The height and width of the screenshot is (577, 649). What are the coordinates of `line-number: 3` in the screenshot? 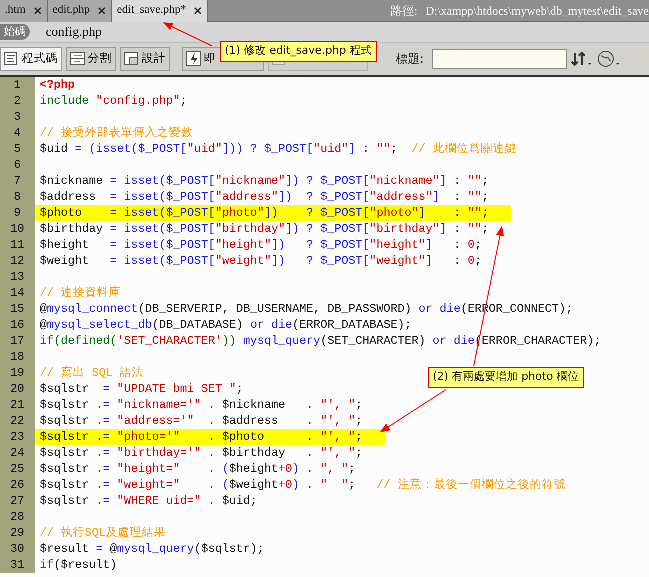 It's located at (17, 117).